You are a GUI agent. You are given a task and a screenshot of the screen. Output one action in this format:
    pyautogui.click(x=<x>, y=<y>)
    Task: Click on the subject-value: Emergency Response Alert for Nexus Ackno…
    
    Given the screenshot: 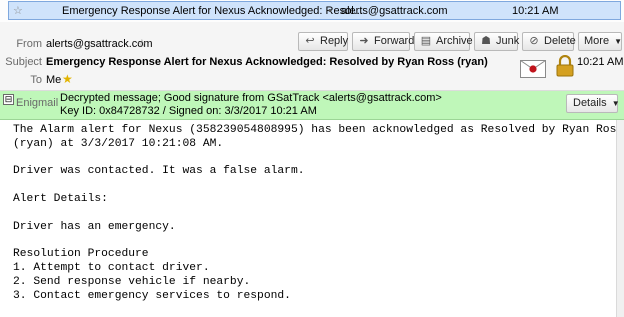 What is the action you would take?
    pyautogui.click(x=267, y=62)
    